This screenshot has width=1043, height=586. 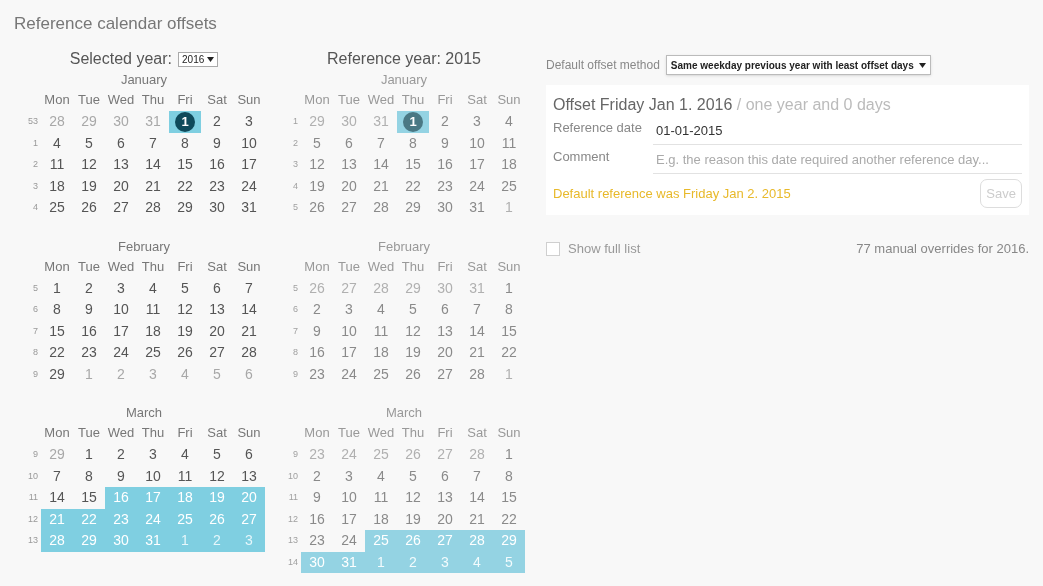 I want to click on day-cell: 6, so click(x=249, y=455).